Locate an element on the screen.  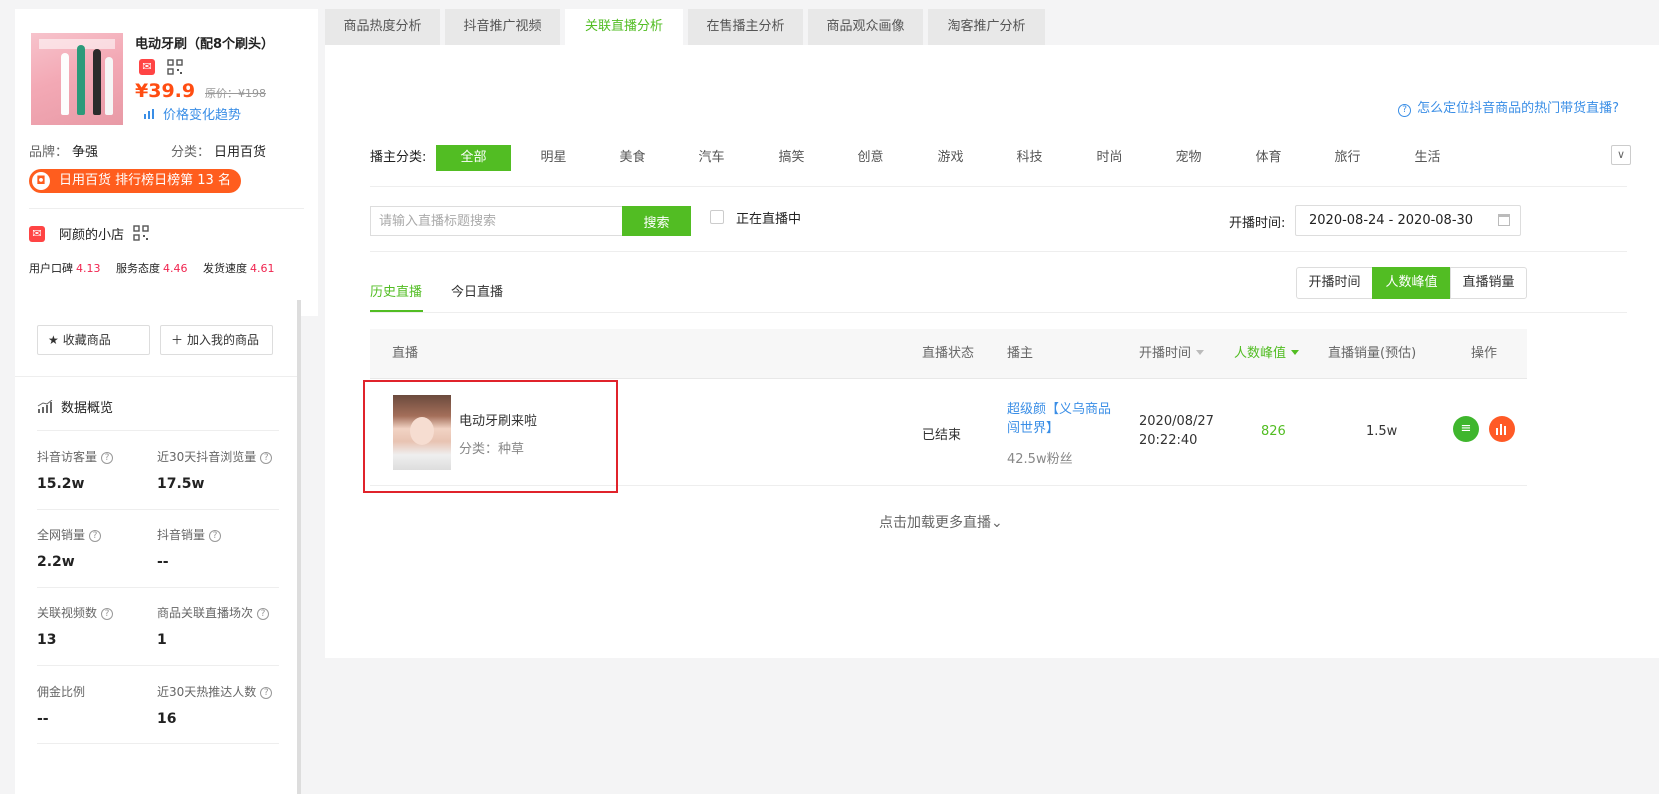
category-game: 游戏 is located at coordinates (950, 158).